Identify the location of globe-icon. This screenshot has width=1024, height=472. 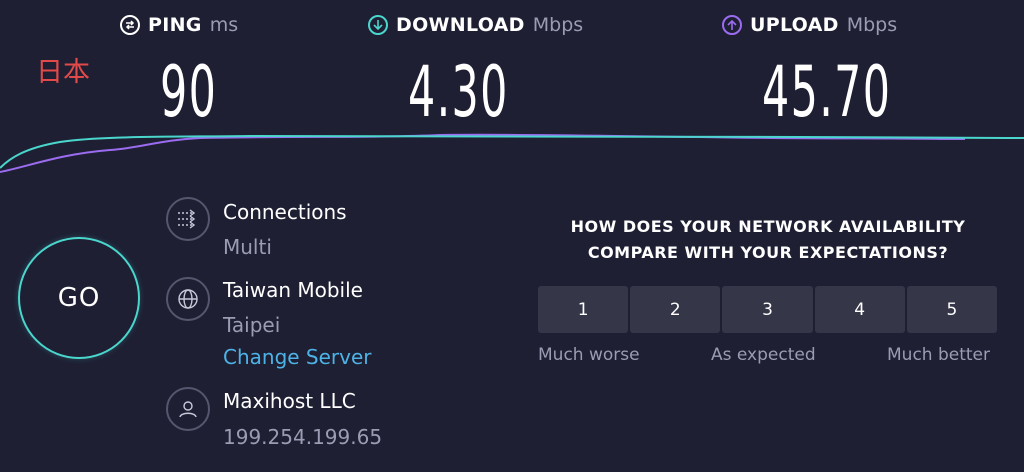
(188, 299).